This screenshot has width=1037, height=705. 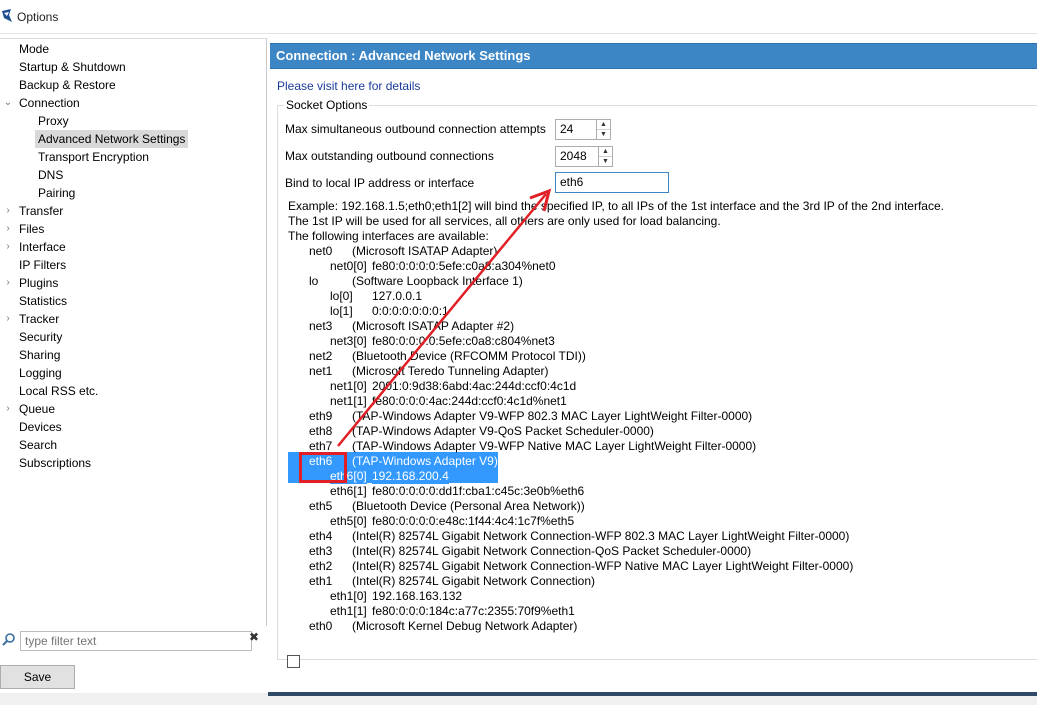 What do you see at coordinates (652, 694) in the screenshot?
I see `bottom-accent-bar` at bounding box center [652, 694].